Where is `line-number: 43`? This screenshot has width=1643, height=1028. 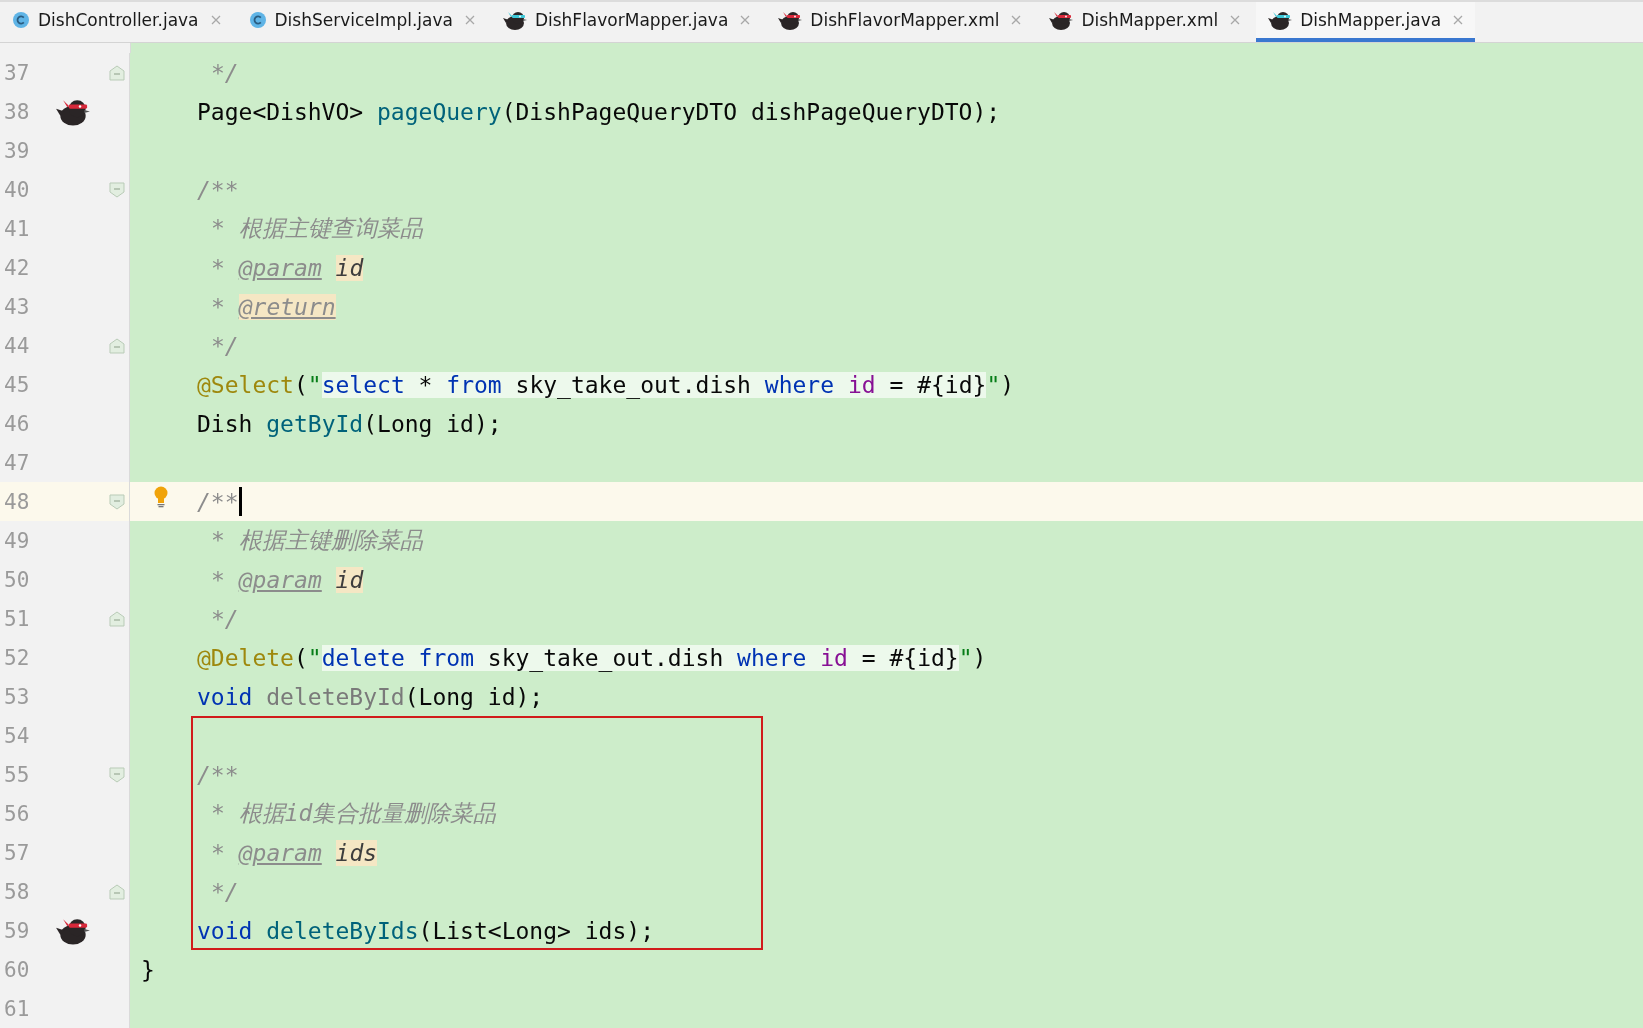 line-number: 43 is located at coordinates (17, 306).